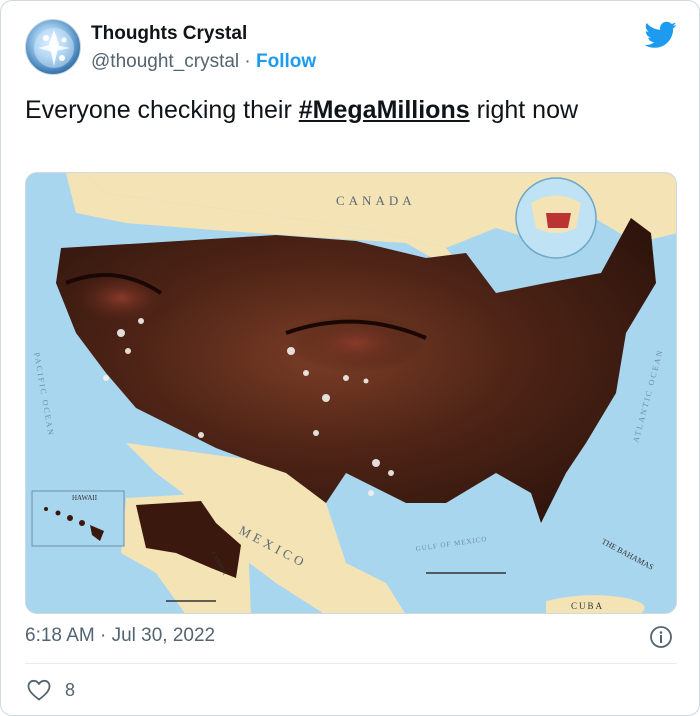 This screenshot has width=700, height=716. I want to click on author-handle: @thought_crystal, so click(165, 61).